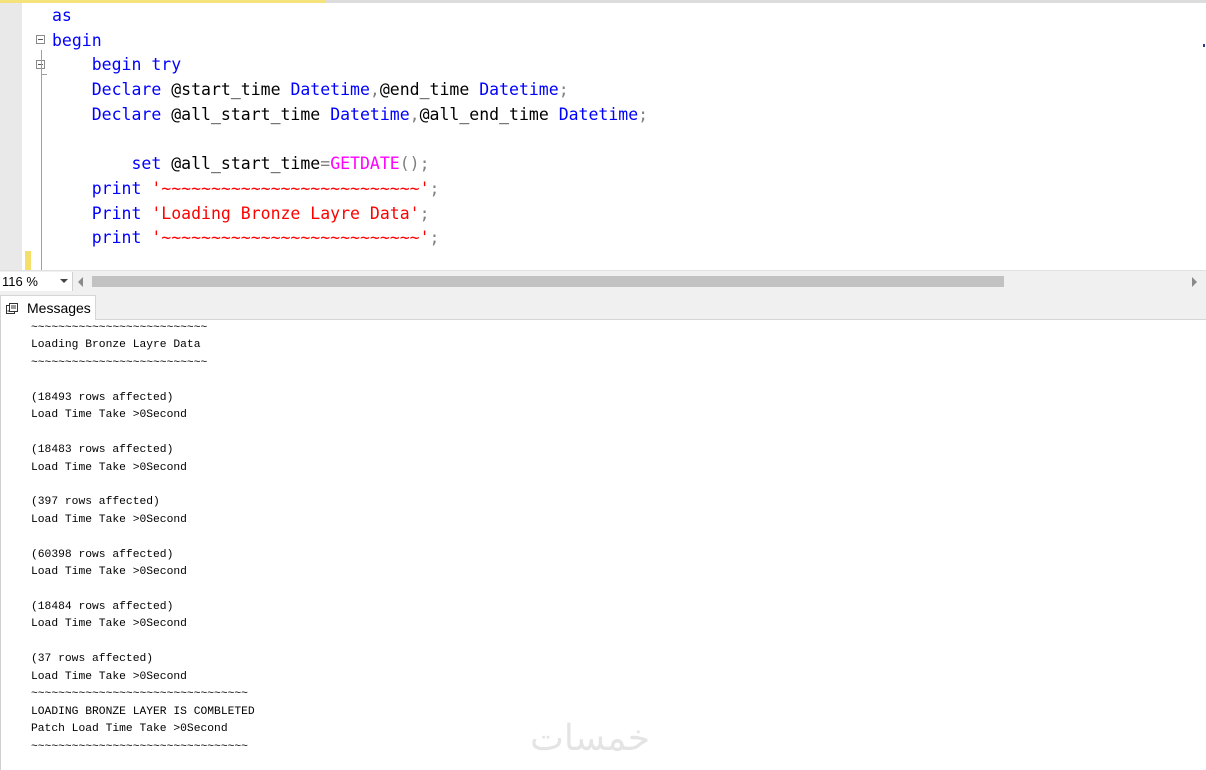 This screenshot has width=1206, height=770. What do you see at coordinates (116, 213) in the screenshot?
I see `code-token: Print` at bounding box center [116, 213].